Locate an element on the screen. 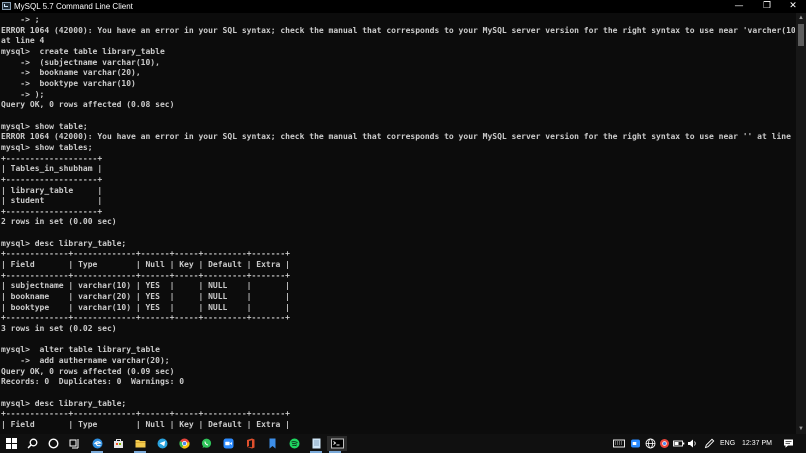 This screenshot has width=806, height=453. console-line: -> bookname varchar(20), is located at coordinates (71, 73).